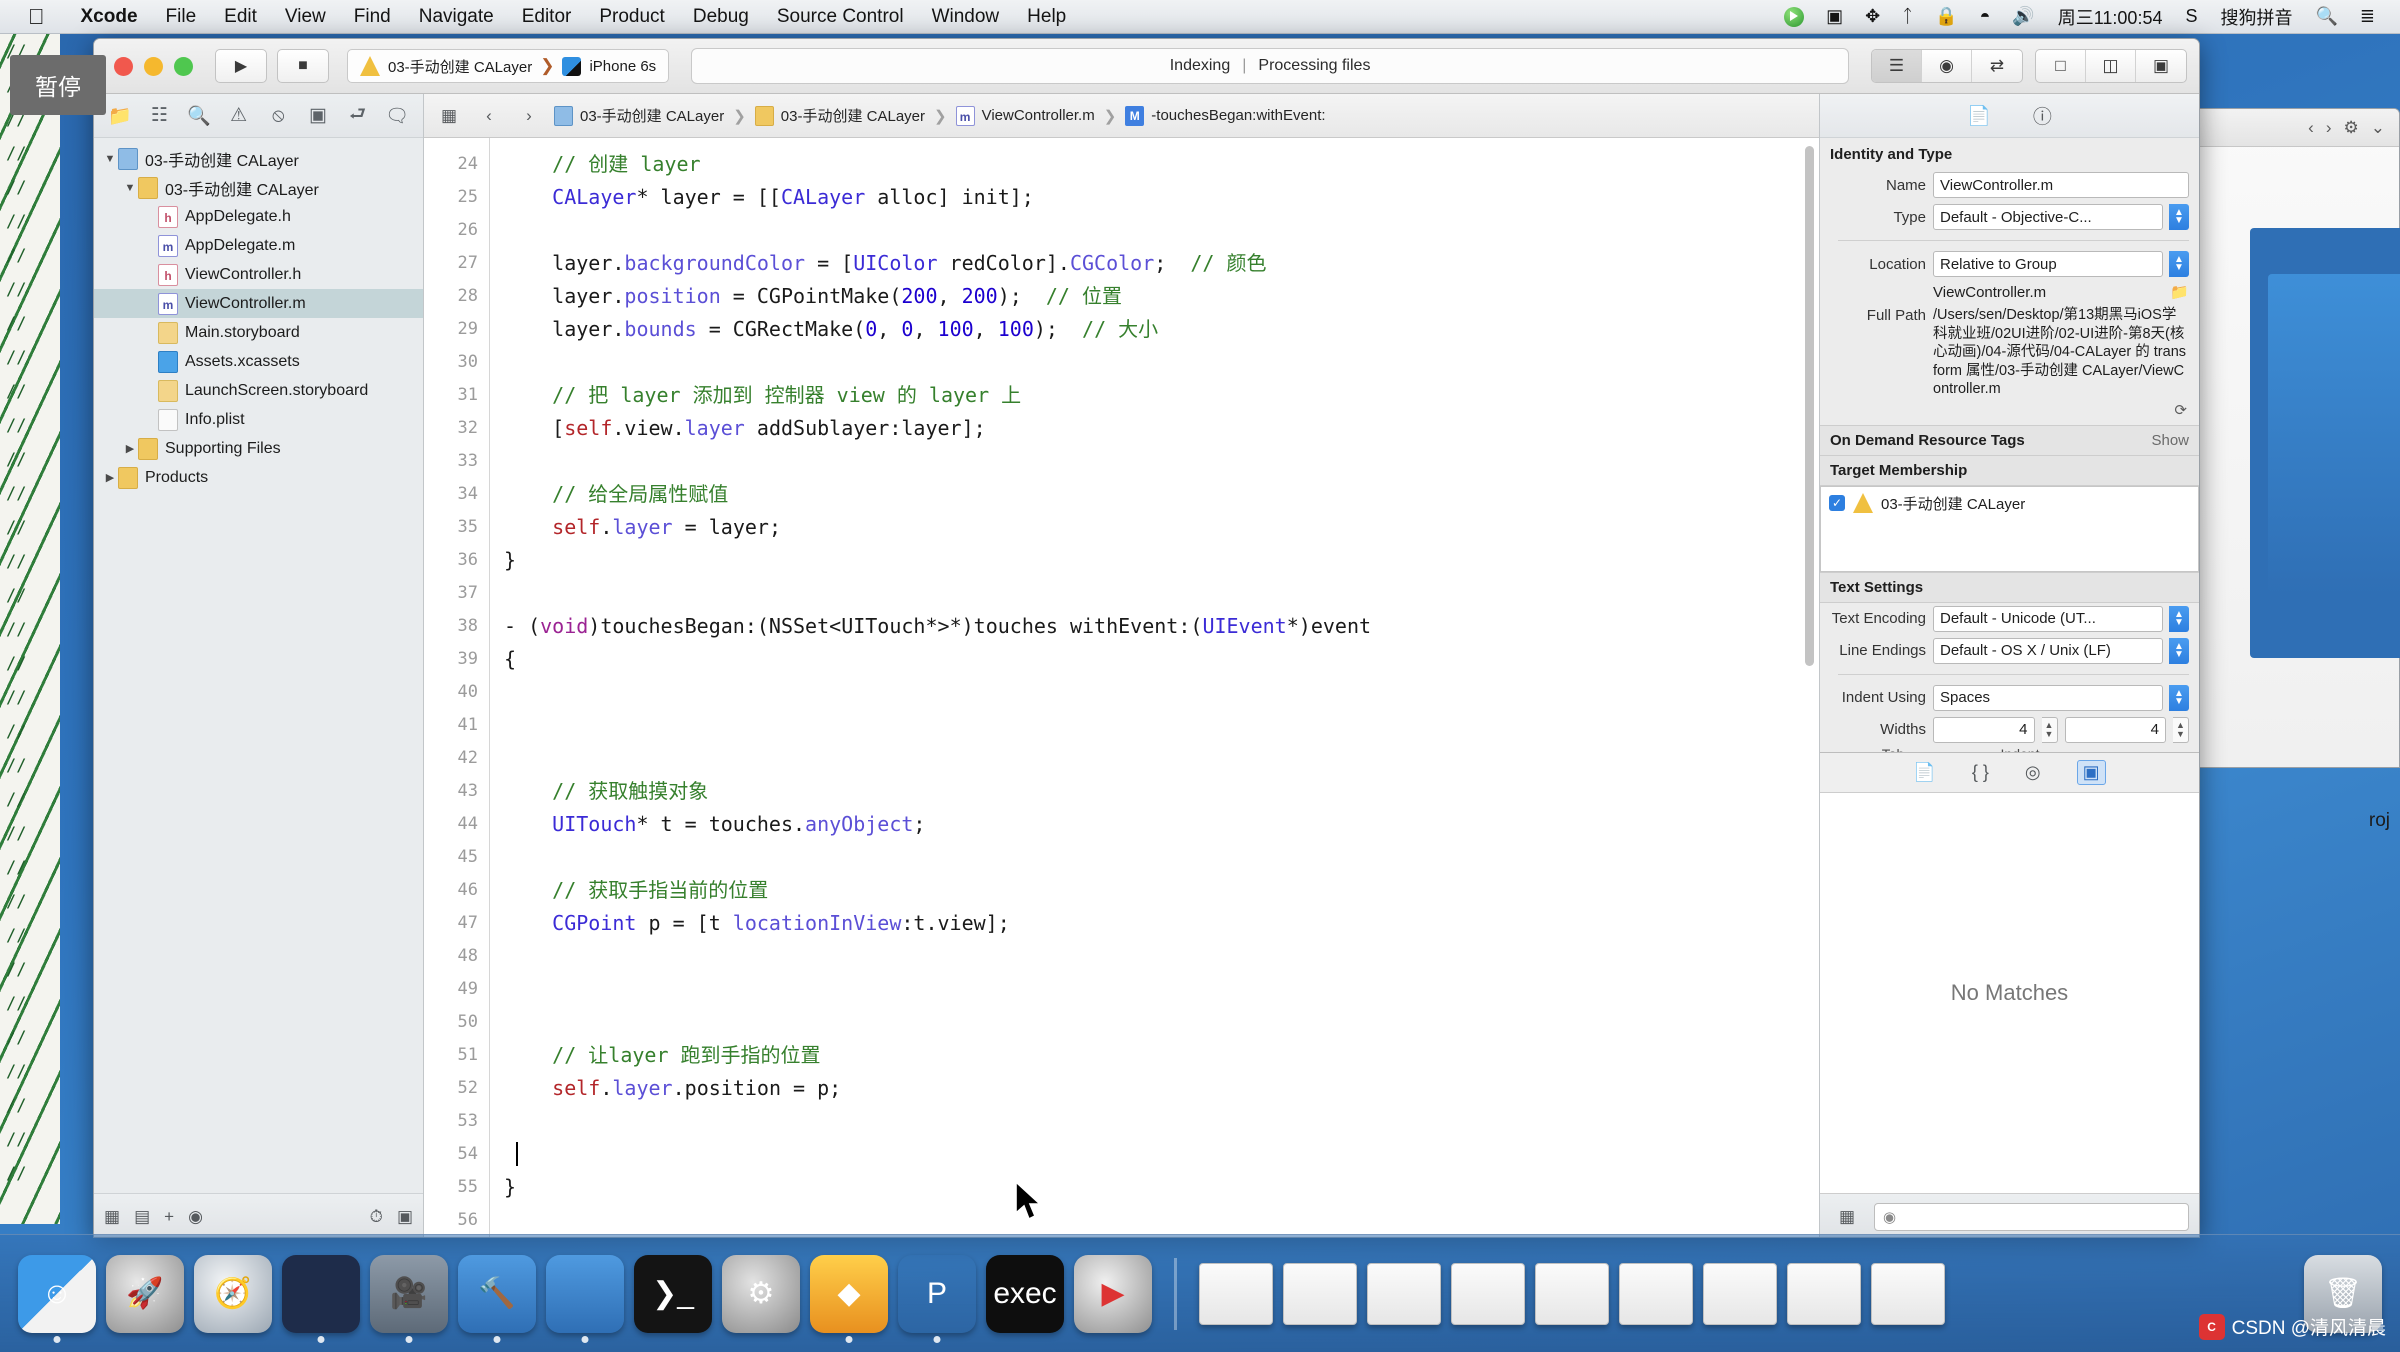 The width and height of the screenshot is (2400, 1352). Describe the element at coordinates (1980, 772) in the screenshot. I see `code-snippet-icon: { }` at that location.